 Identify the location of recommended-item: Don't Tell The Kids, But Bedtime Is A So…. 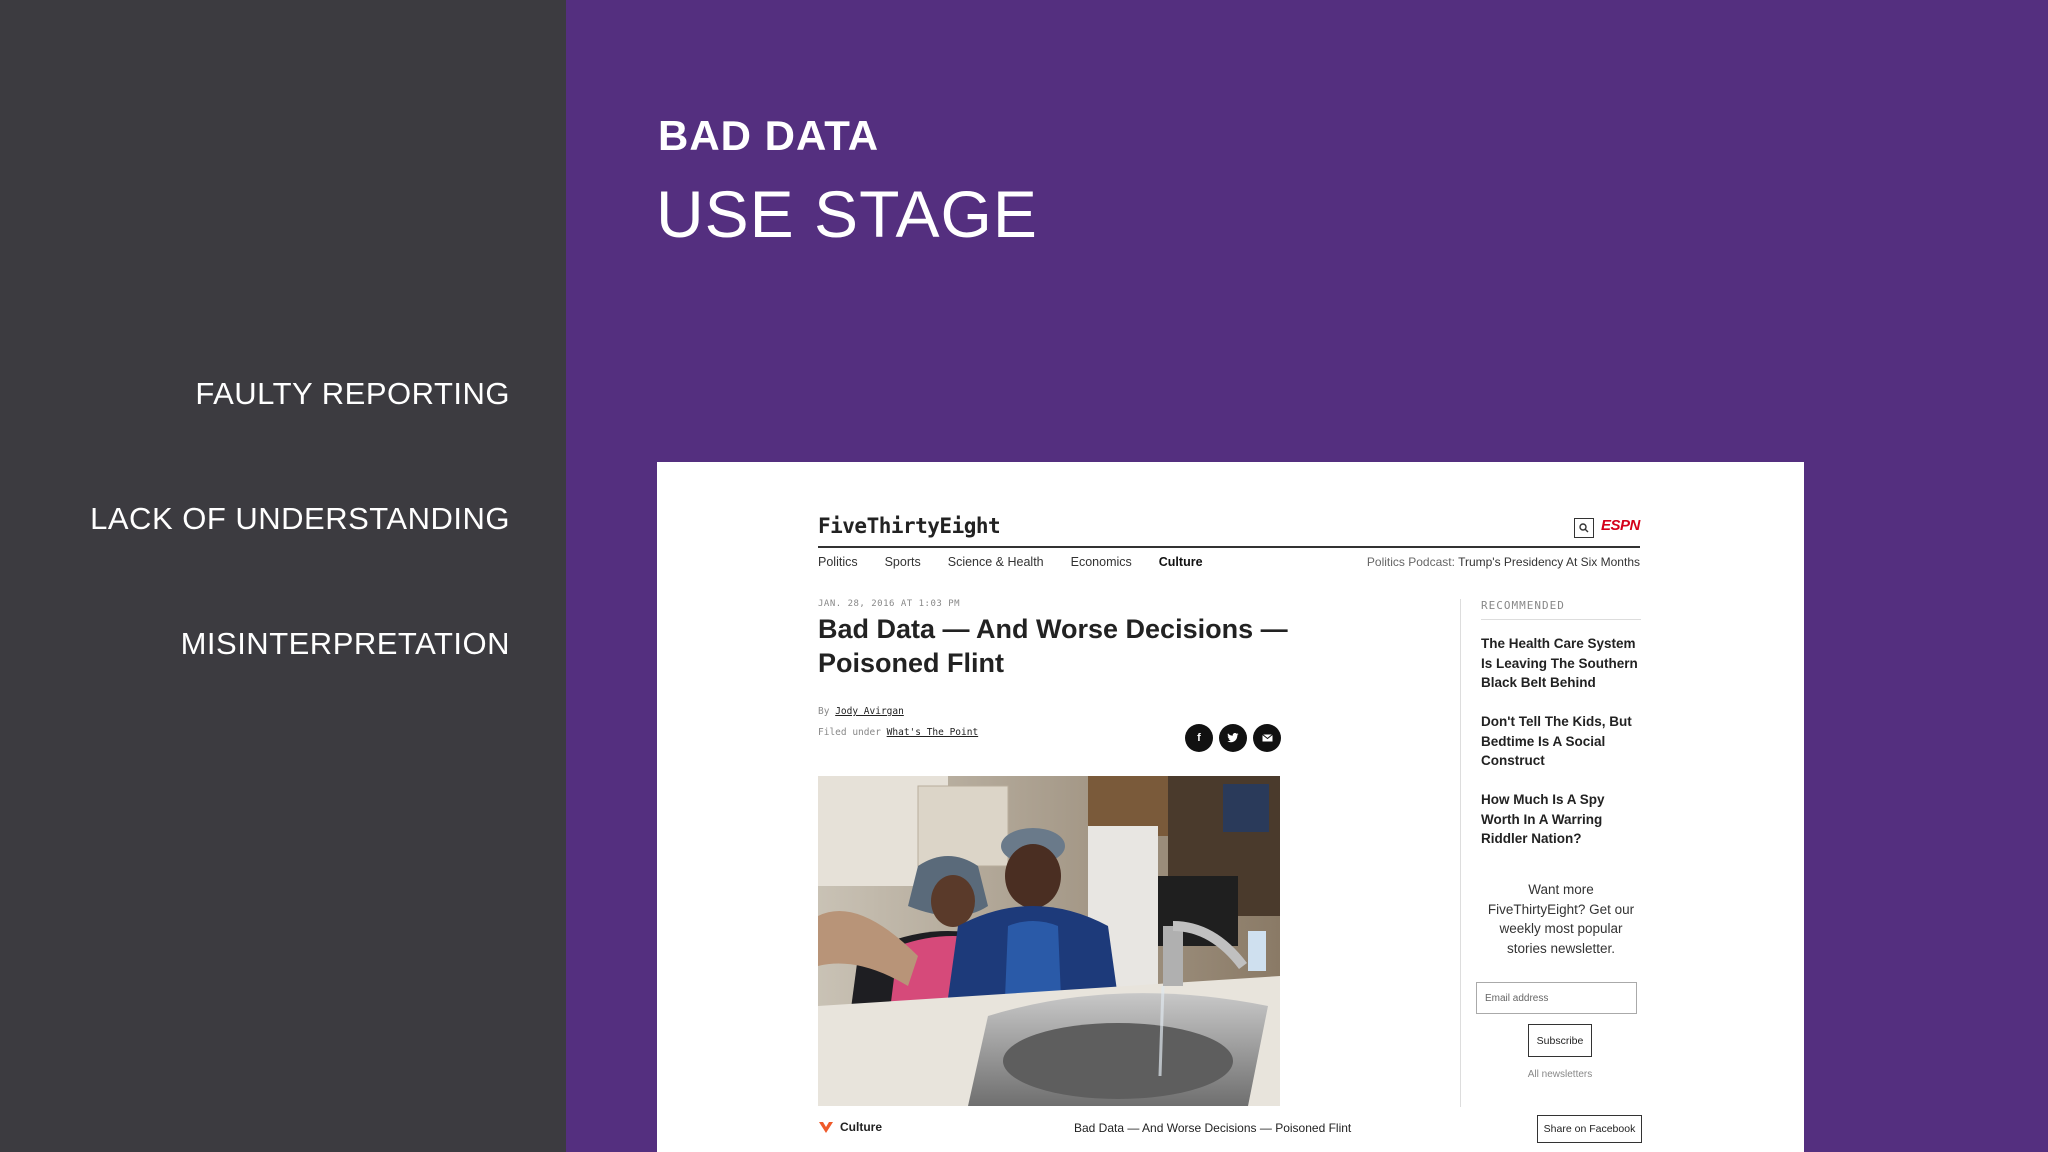
(1561, 741).